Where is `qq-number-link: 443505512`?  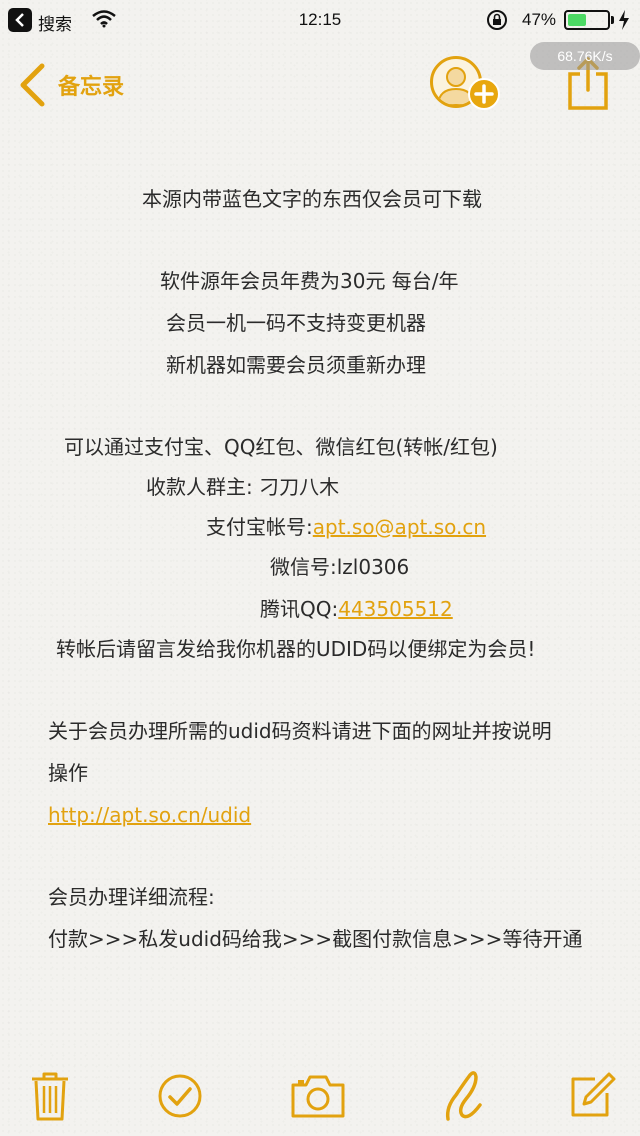 qq-number-link: 443505512 is located at coordinates (395, 609).